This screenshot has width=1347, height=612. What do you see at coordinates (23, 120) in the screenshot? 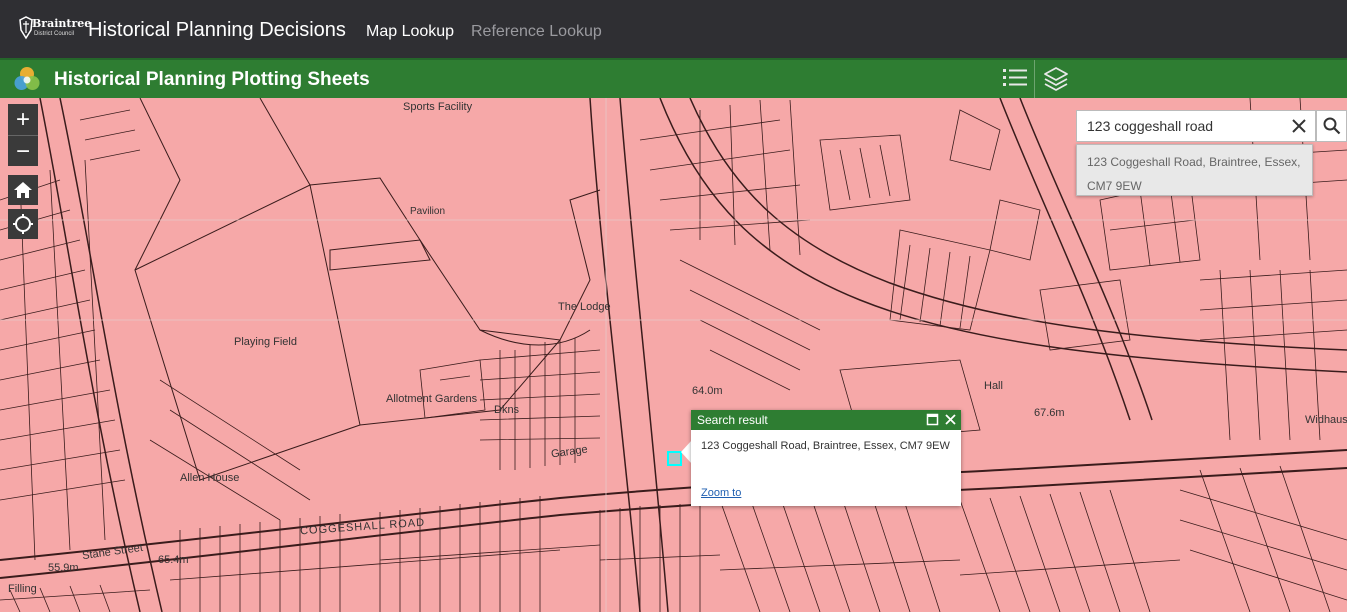
I see `zoom-in-button: +` at bounding box center [23, 120].